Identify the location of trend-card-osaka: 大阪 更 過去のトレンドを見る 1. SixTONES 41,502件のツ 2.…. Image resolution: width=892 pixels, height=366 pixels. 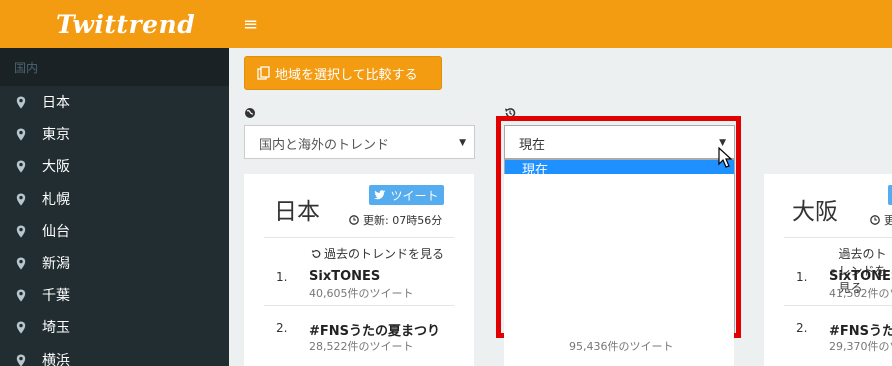
(828, 270).